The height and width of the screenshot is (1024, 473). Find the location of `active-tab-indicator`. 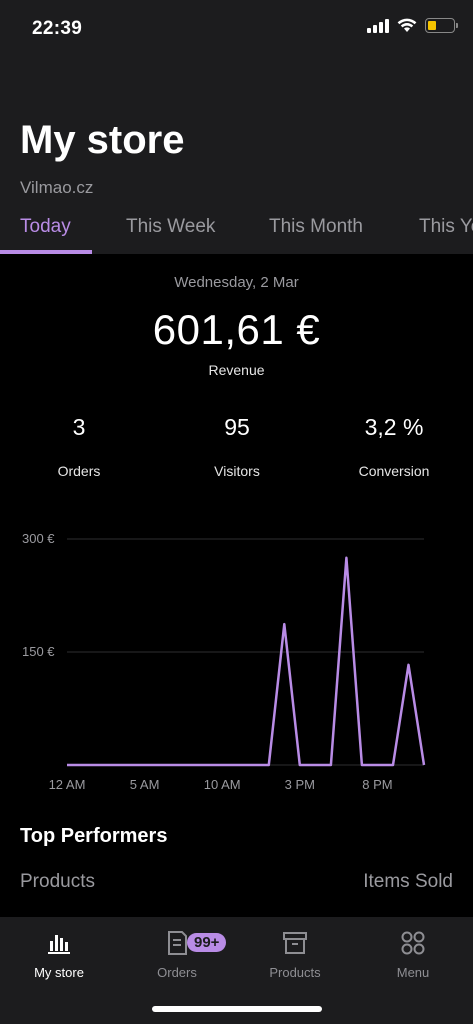

active-tab-indicator is located at coordinates (46, 252).